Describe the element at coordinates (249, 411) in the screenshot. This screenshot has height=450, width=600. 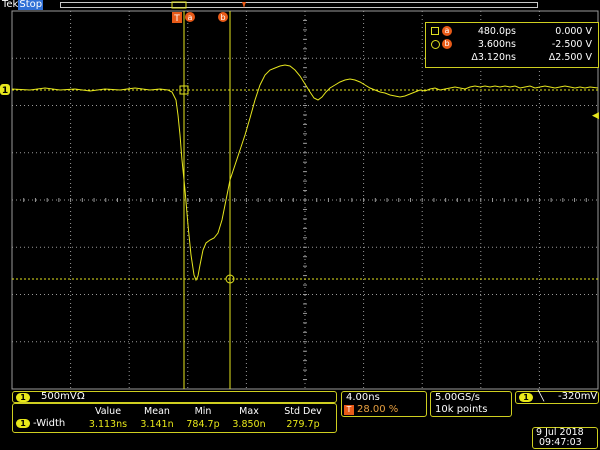
I see `meas-header-max: Max` at that location.